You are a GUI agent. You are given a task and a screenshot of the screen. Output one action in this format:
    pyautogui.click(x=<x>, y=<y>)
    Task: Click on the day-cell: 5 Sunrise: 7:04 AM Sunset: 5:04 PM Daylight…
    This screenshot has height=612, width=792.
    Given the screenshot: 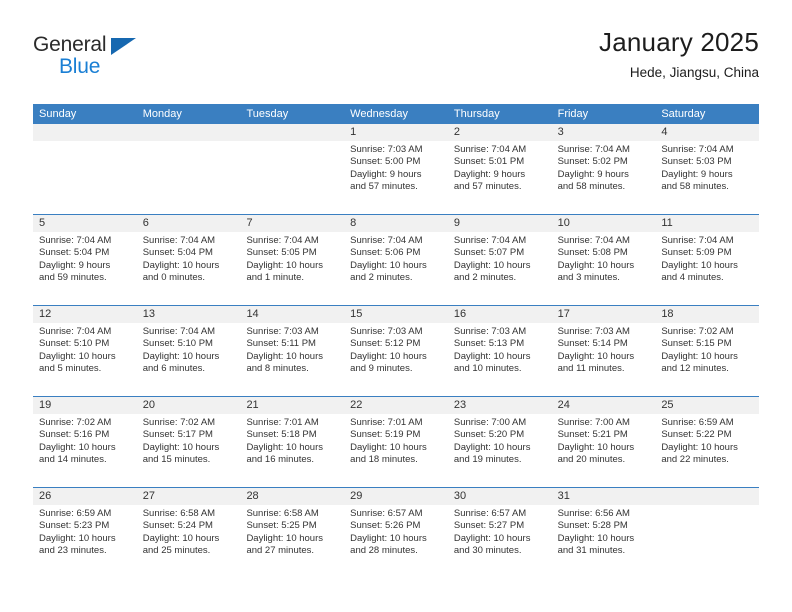 What is the action you would take?
    pyautogui.click(x=85, y=260)
    